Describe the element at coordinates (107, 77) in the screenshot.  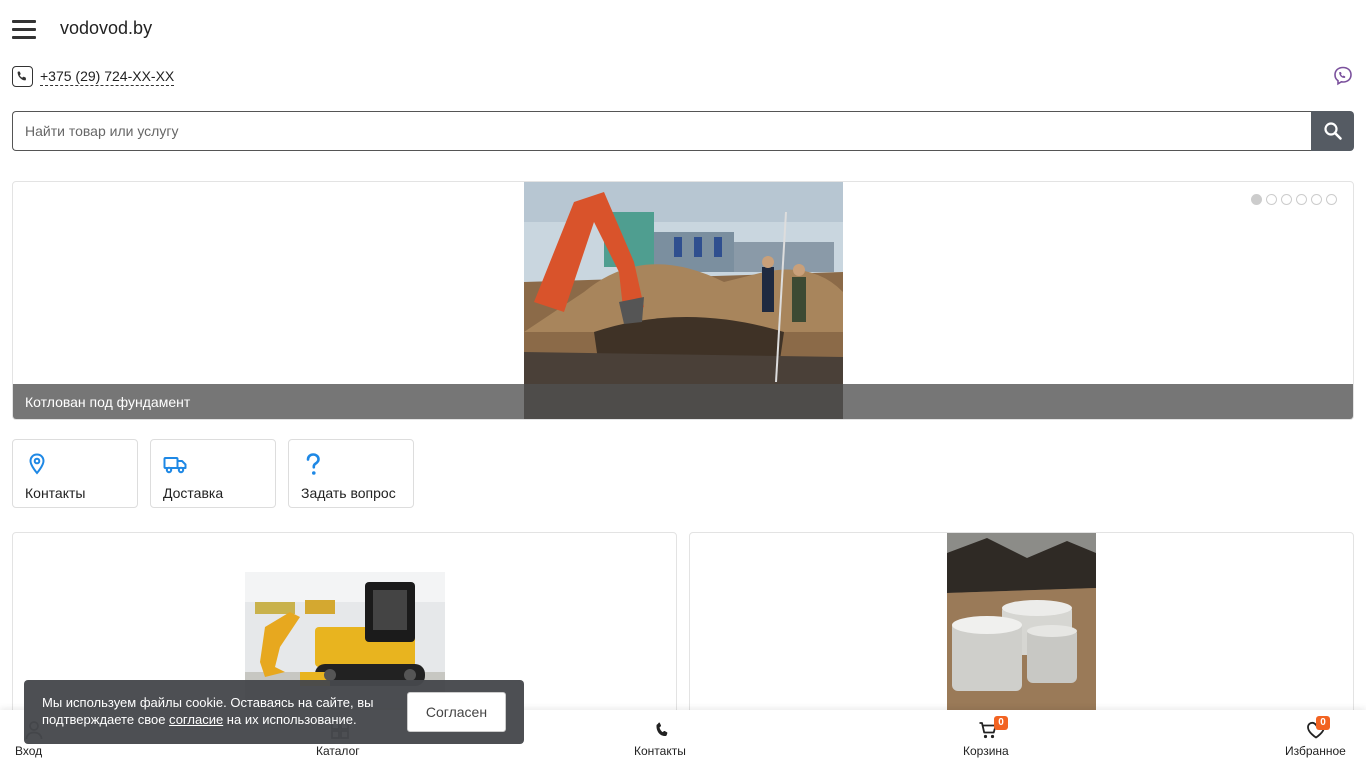
I see `phone-link: +375 (29) 724-XX-XX` at that location.